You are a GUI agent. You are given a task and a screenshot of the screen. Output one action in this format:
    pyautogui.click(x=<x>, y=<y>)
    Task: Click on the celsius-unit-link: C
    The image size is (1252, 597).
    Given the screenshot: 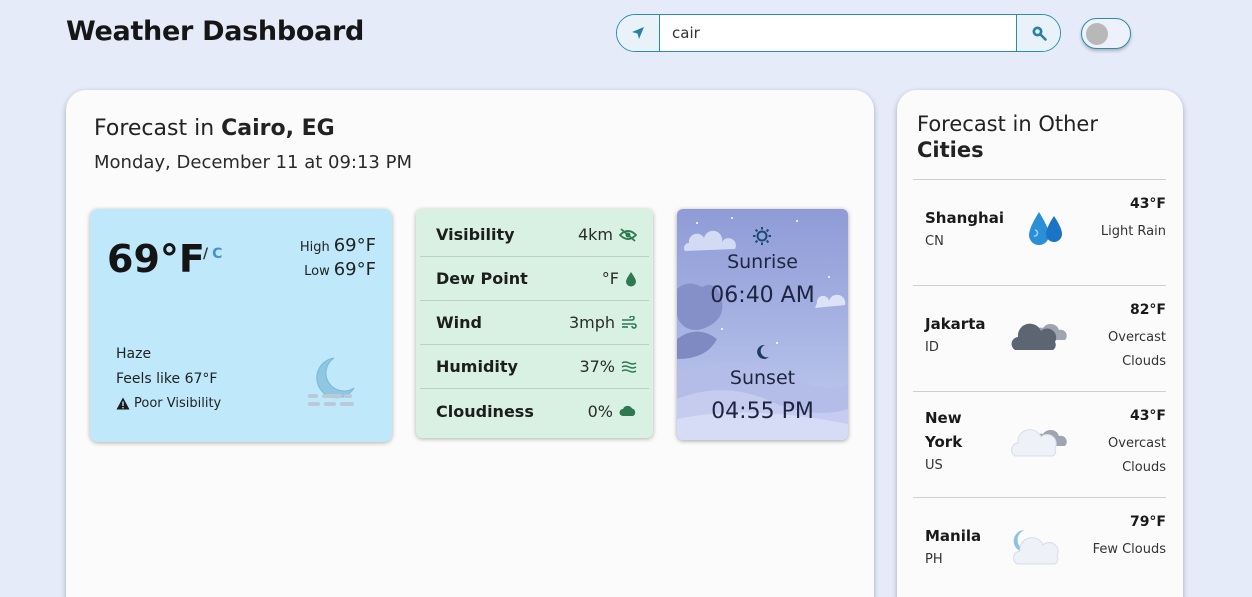 What is the action you would take?
    pyautogui.click(x=217, y=254)
    